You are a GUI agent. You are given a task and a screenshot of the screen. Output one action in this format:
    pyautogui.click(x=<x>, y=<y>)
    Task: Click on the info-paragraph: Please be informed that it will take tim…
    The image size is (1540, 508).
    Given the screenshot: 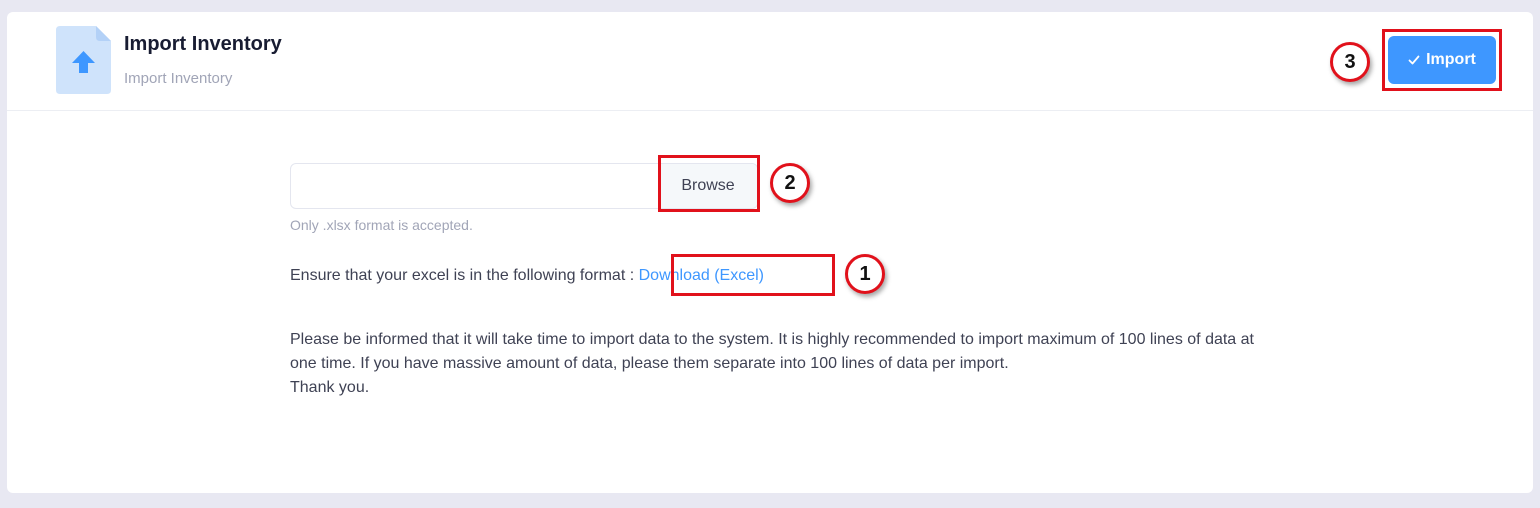 What is the action you would take?
    pyautogui.click(x=772, y=351)
    